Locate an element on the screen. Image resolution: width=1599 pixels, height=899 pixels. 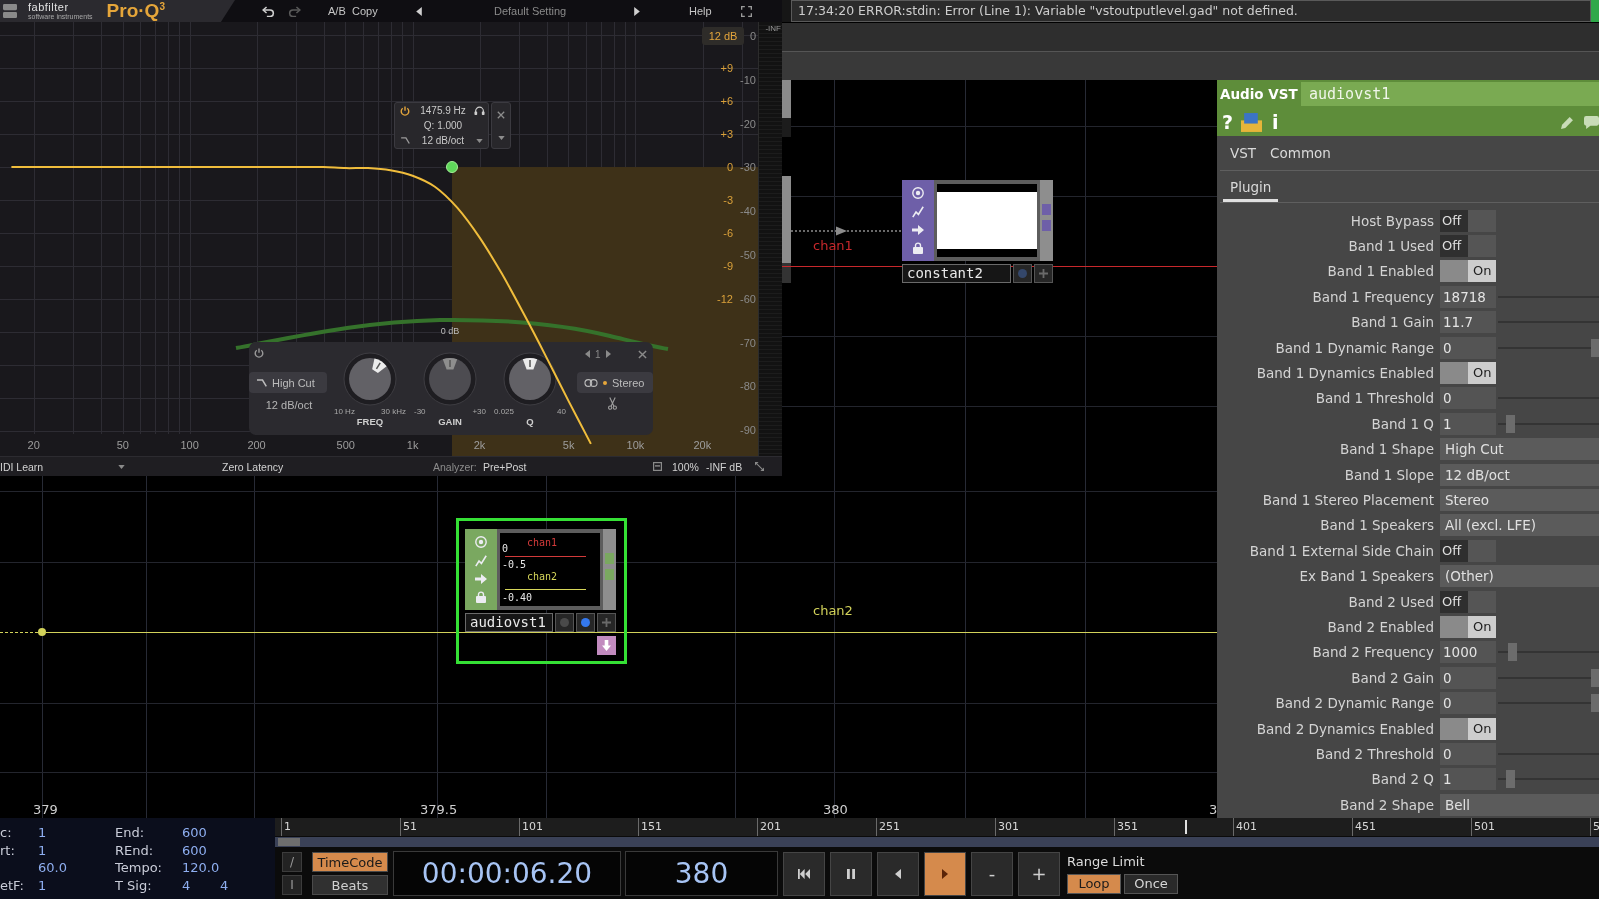
help-button: ? is located at coordinates (1228, 122).